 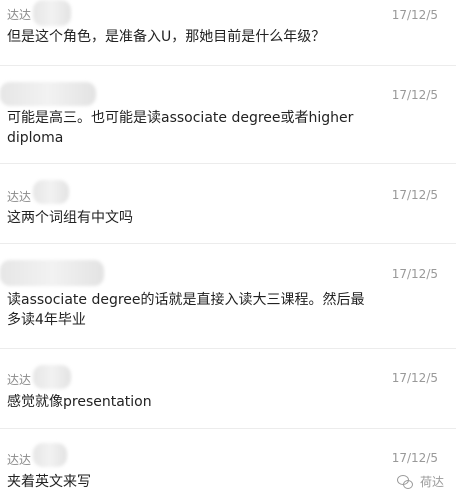 I want to click on comment-text: 这两个词组有中文吗, so click(x=70, y=218).